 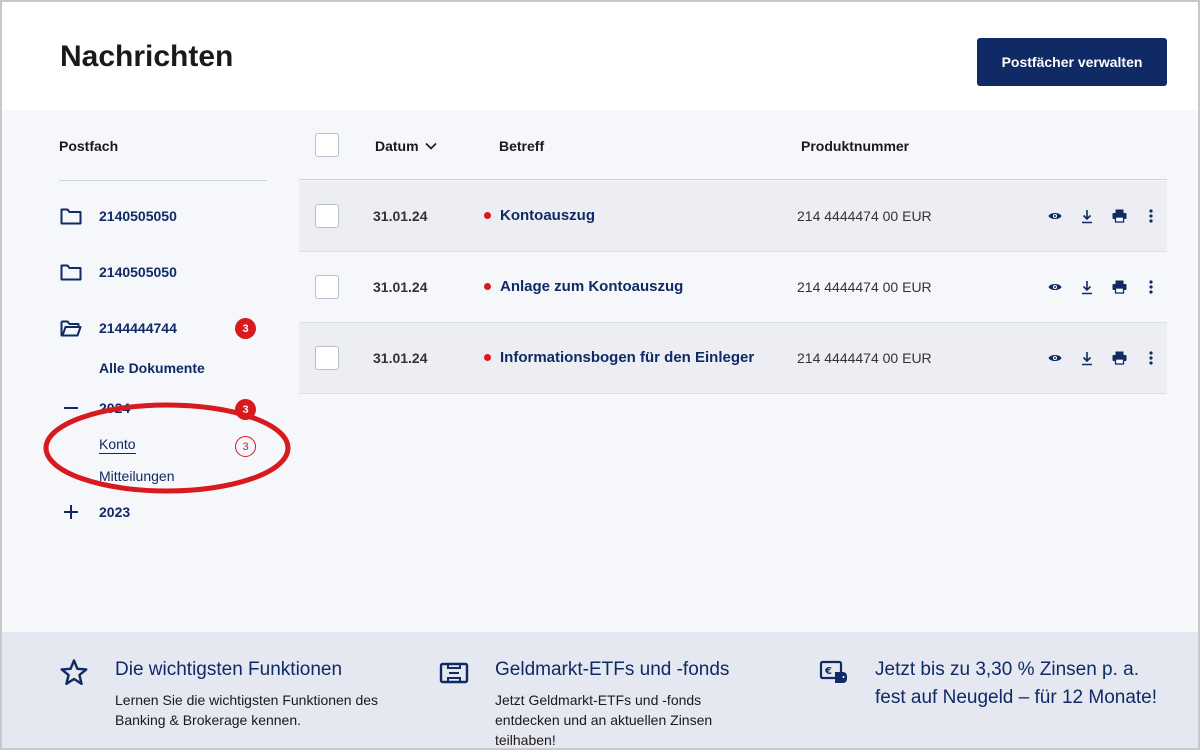 What do you see at coordinates (71, 408) in the screenshot?
I see `minus-icon` at bounding box center [71, 408].